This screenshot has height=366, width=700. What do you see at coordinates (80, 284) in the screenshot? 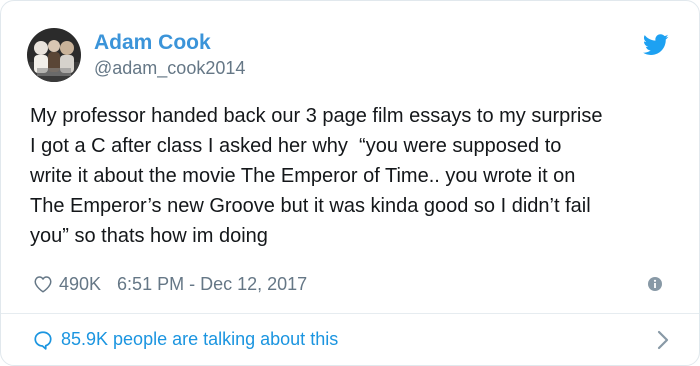
I see `like-count: 490K` at bounding box center [80, 284].